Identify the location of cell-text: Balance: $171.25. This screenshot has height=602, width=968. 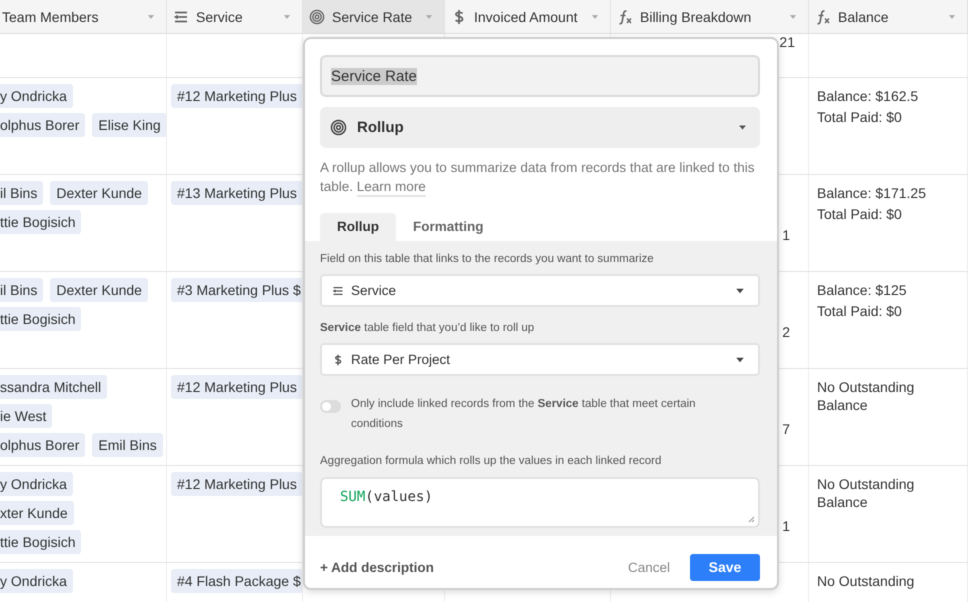
(872, 193).